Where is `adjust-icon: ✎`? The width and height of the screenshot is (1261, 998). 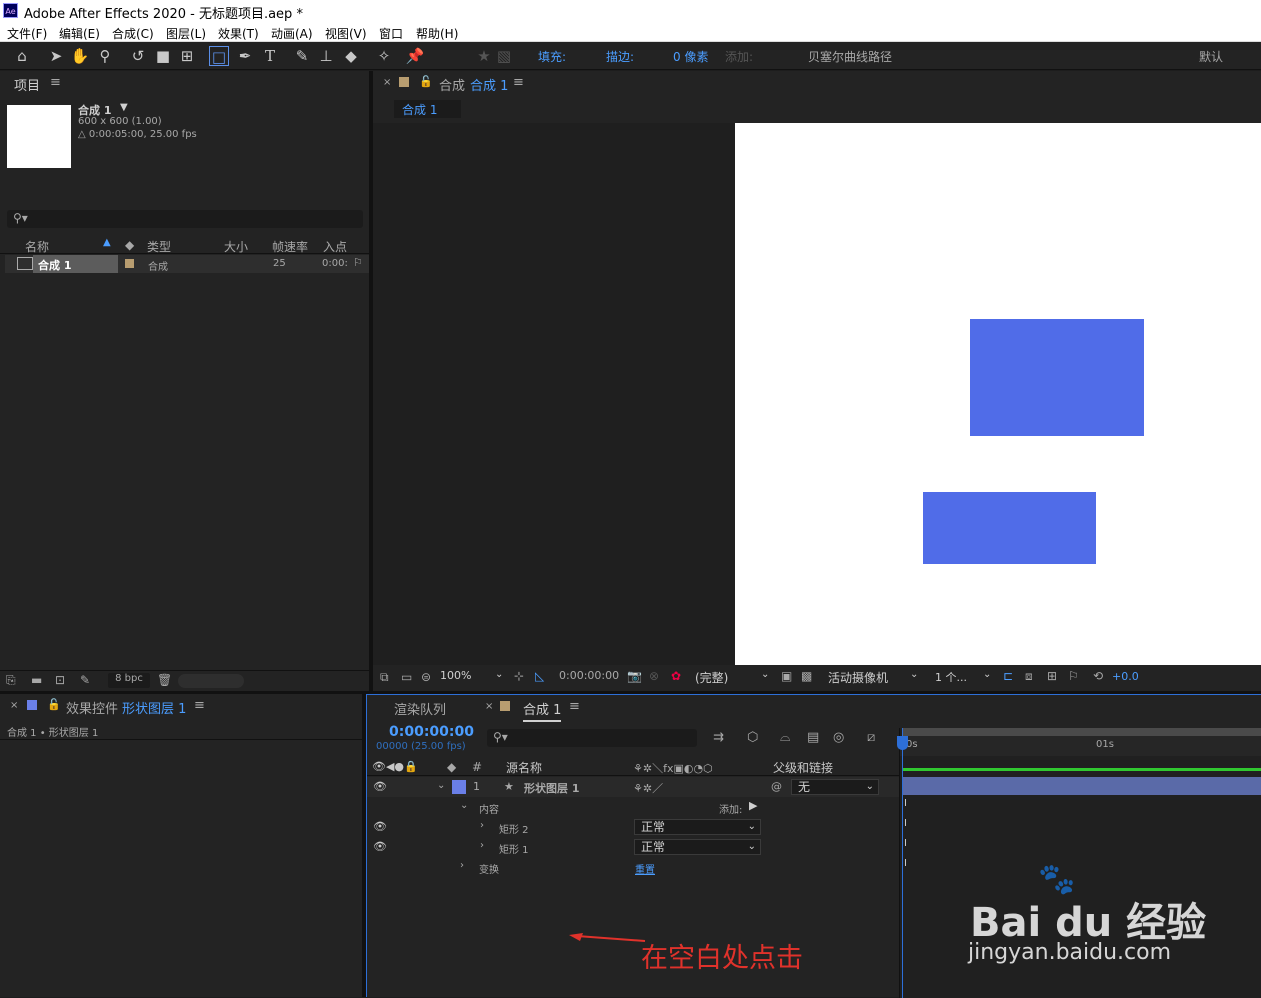
adjust-icon: ✎ is located at coordinates (85, 680).